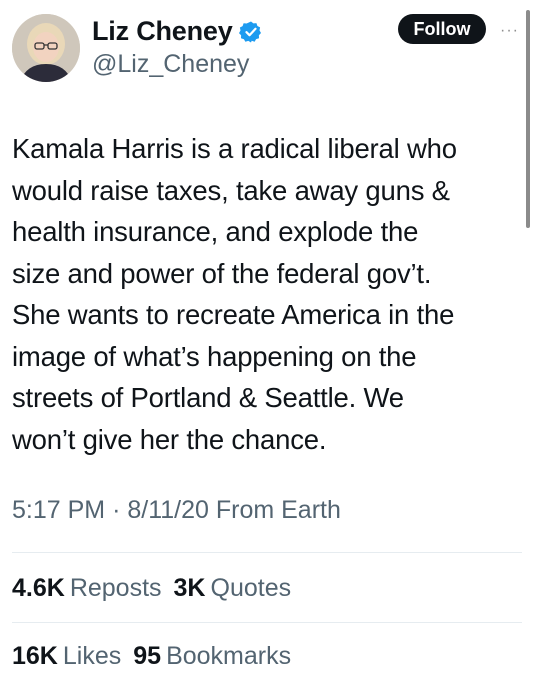 The height and width of the screenshot is (680, 534). I want to click on bookmarks-label: Bookmarks, so click(228, 656).